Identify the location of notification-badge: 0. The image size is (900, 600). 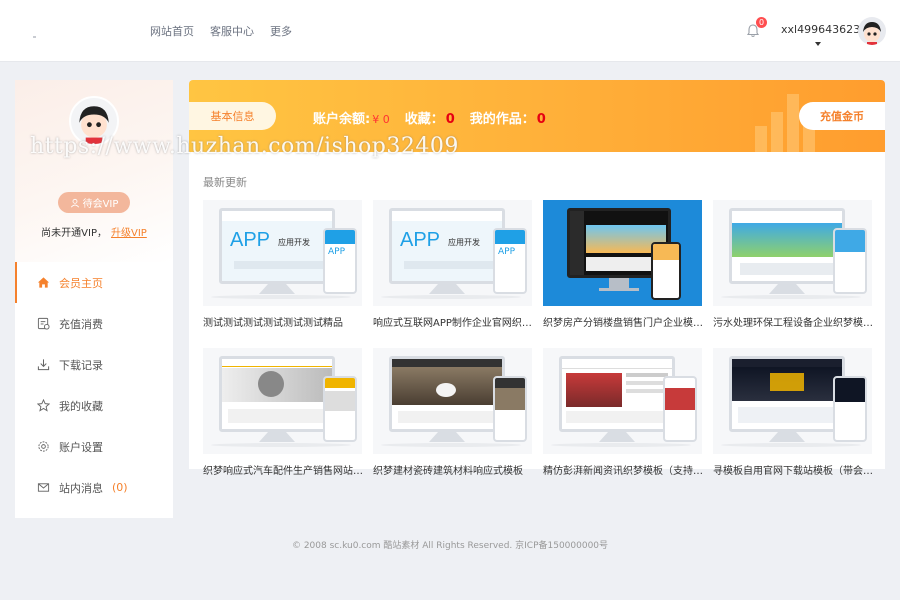
(761, 22).